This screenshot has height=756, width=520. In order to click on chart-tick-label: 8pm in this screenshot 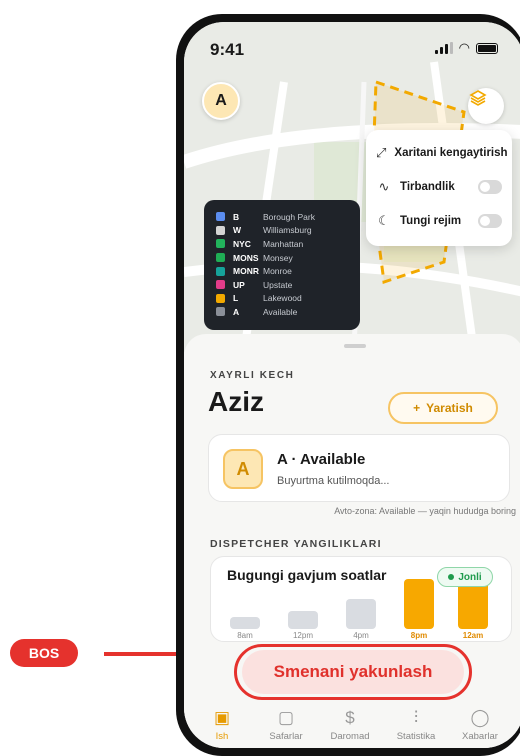, I will do `click(419, 635)`.